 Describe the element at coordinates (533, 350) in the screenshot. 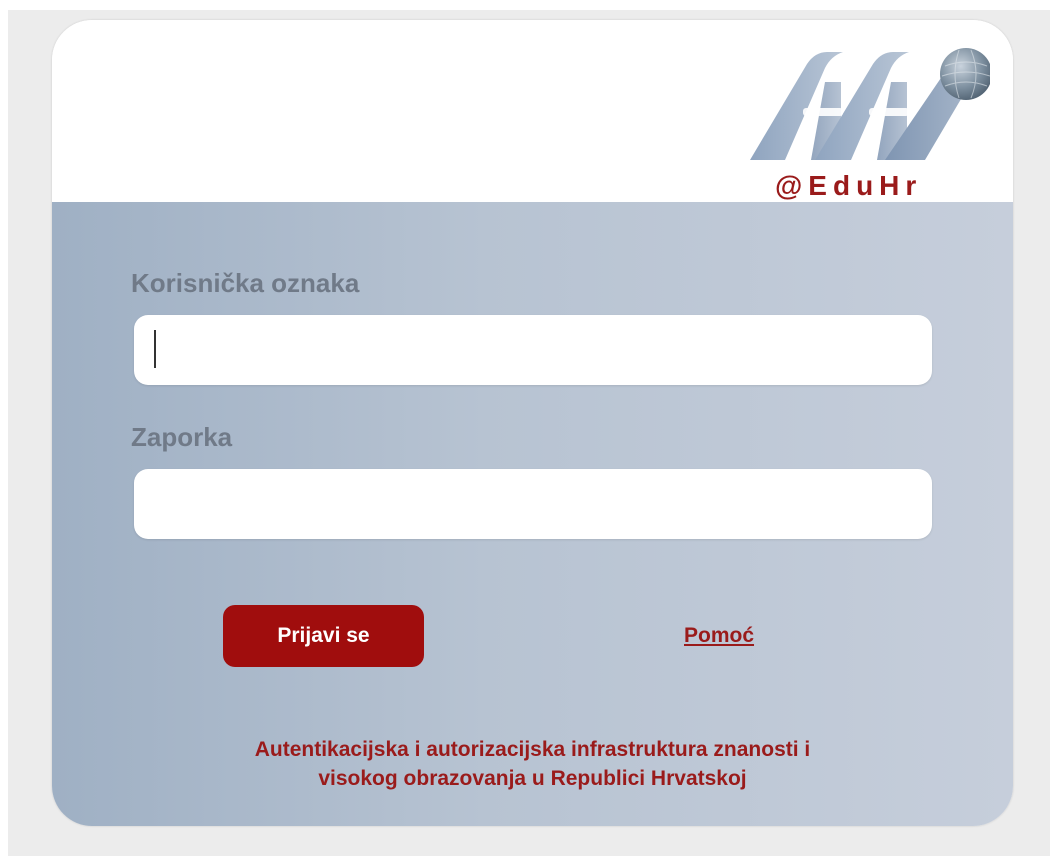

I see `username-input` at that location.